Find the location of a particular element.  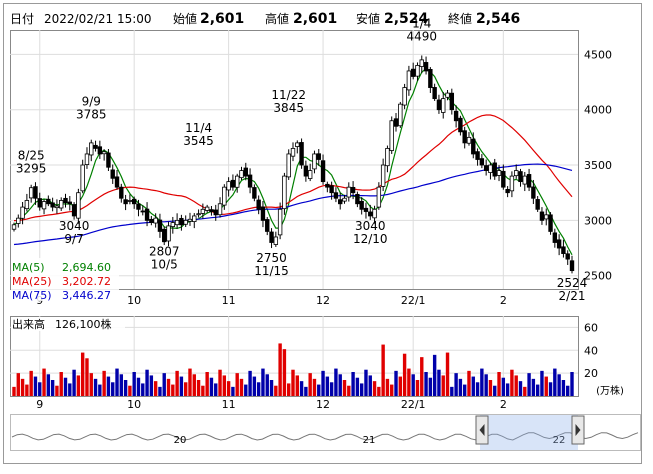

price-x-tick: 12 is located at coordinates (323, 300).